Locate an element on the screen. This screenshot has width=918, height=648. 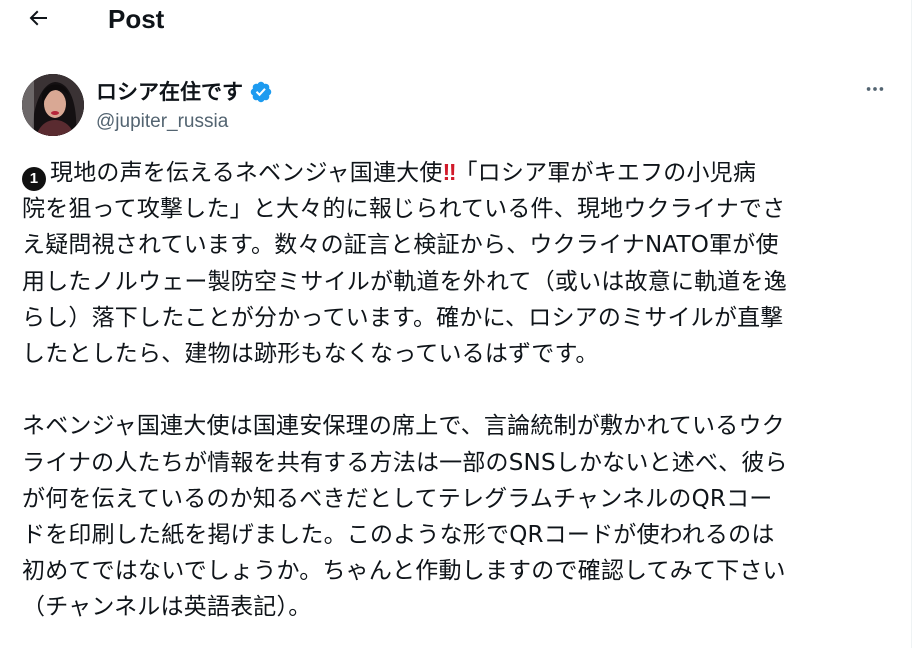
text-line: 初めてではないでしょうか。ちゃんと作動しますので確認してみて下さい is located at coordinates (404, 571).